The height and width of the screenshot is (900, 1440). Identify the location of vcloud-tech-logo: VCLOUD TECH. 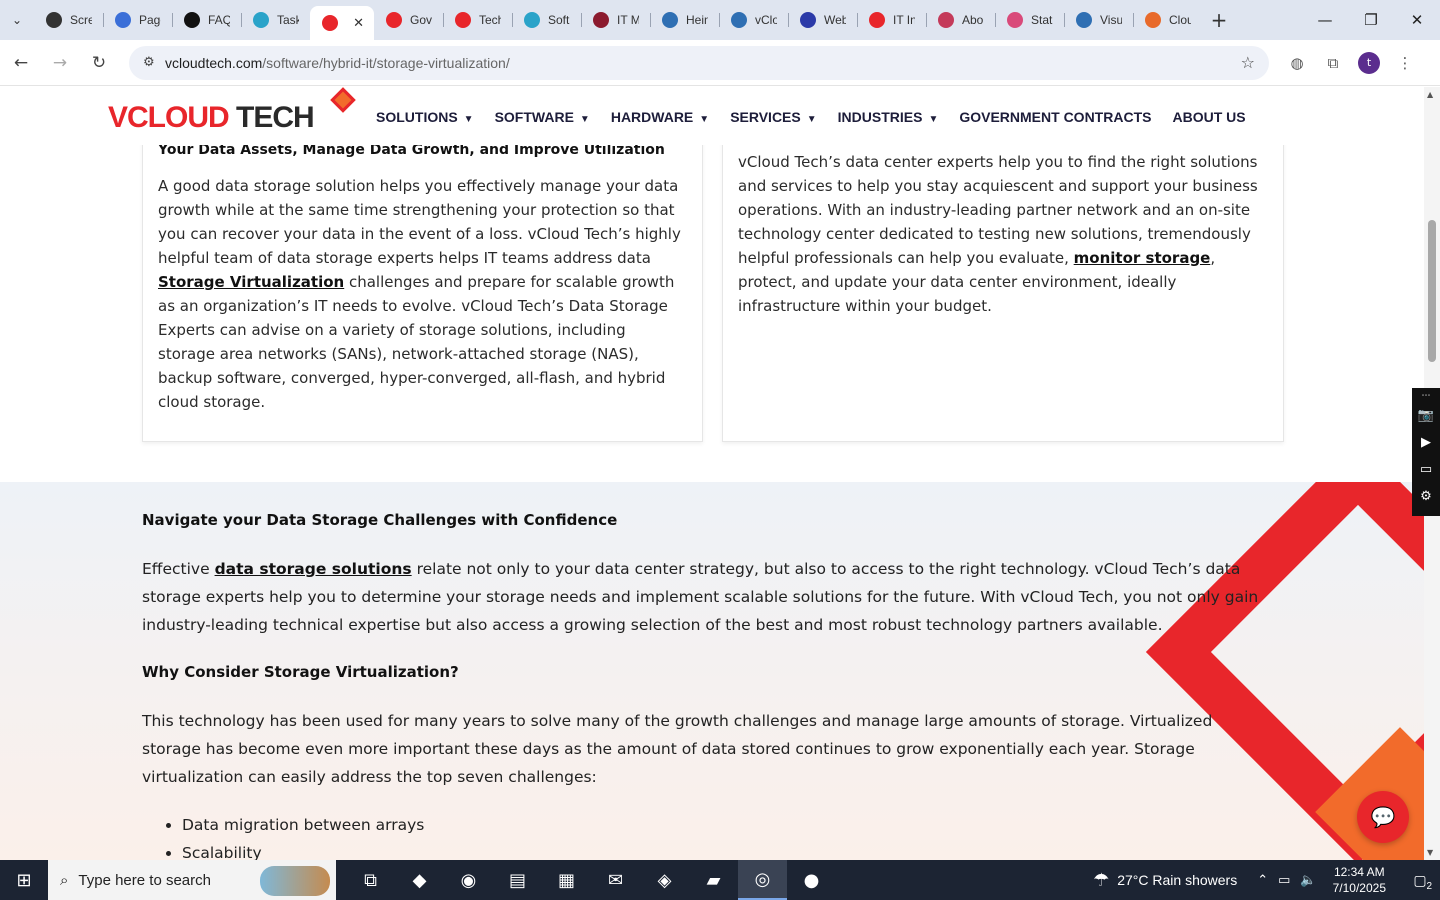
(211, 118).